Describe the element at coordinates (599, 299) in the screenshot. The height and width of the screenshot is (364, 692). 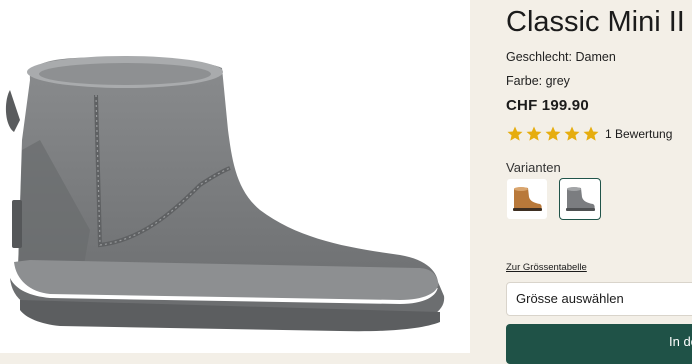
I see `size-select: Grösse auswählen` at that location.